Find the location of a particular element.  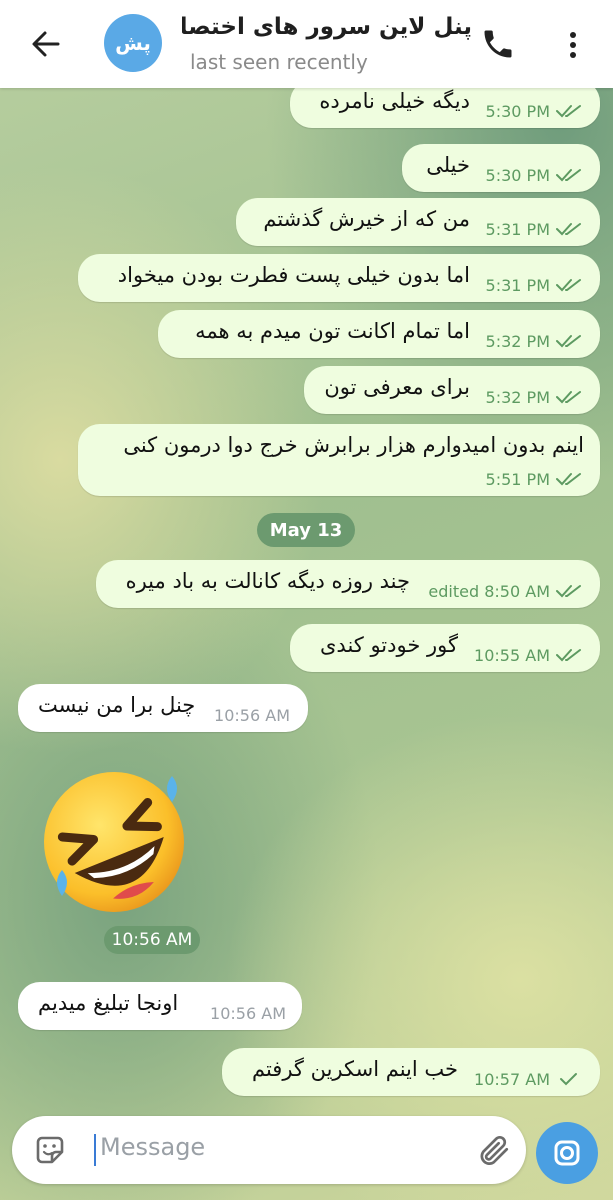

rolling-on-floor-laughing-emoji is located at coordinates (114, 842).